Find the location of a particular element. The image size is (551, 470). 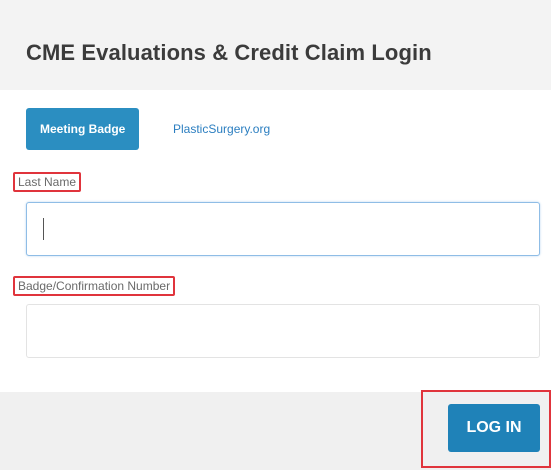

last-name-label: Last Name is located at coordinates (47, 182).